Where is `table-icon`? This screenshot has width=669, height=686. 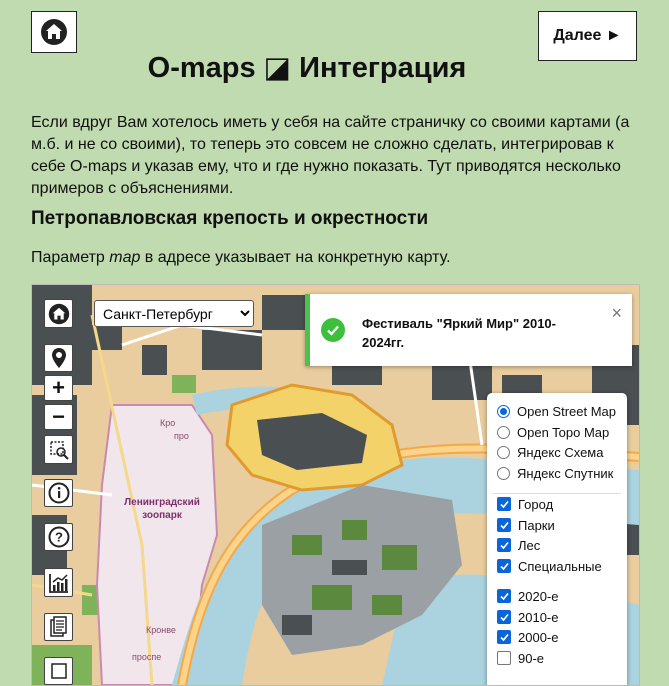 table-icon is located at coordinates (58, 671).